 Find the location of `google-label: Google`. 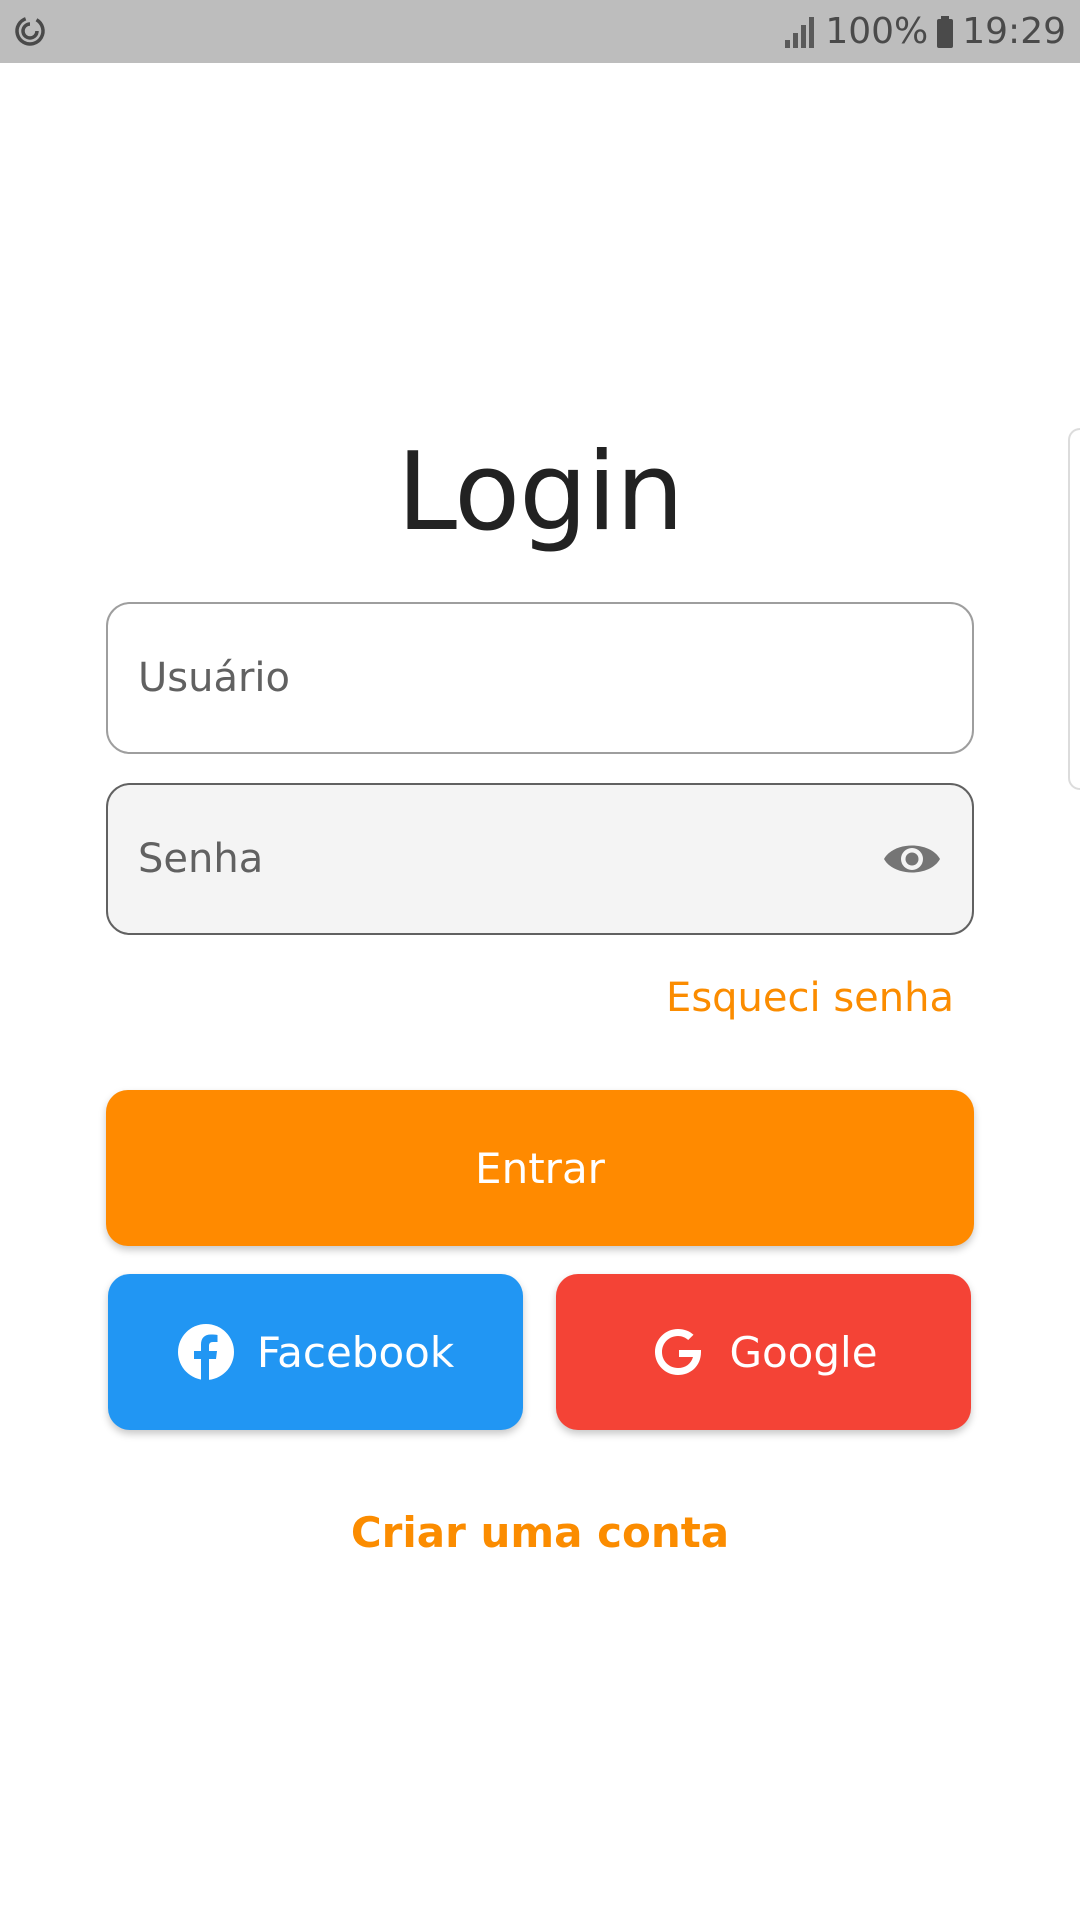

google-label: Google is located at coordinates (803, 1352).